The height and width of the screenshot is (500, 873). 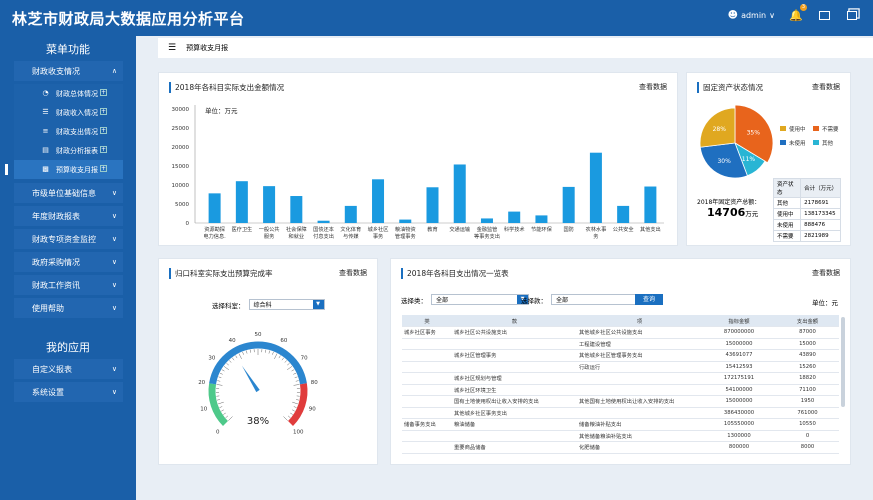 What do you see at coordinates (258, 335) in the screenshot?
I see `gauge-tick-label: 50` at bounding box center [258, 335].